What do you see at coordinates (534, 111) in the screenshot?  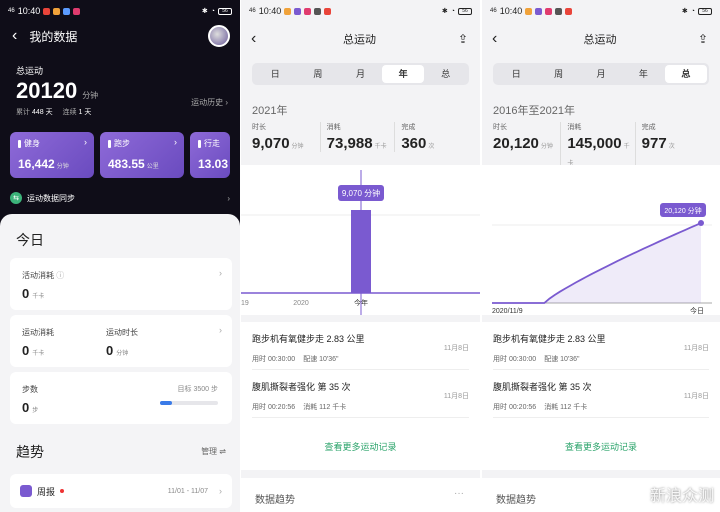 I see `range-label: 2016年至2021年` at bounding box center [534, 111].